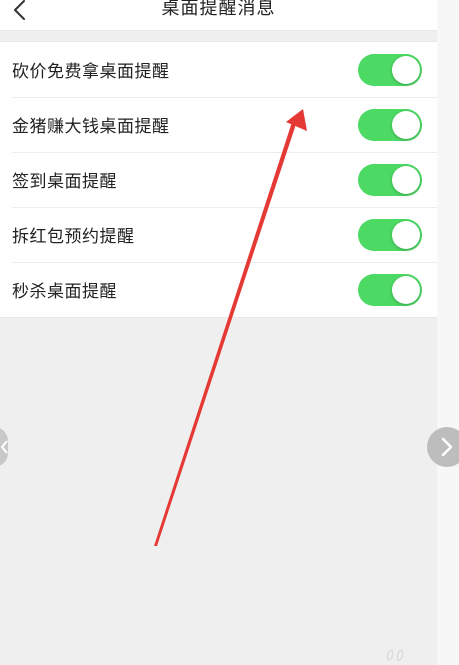 The image size is (459, 665). What do you see at coordinates (395, 655) in the screenshot?
I see `watermark-icon` at bounding box center [395, 655].